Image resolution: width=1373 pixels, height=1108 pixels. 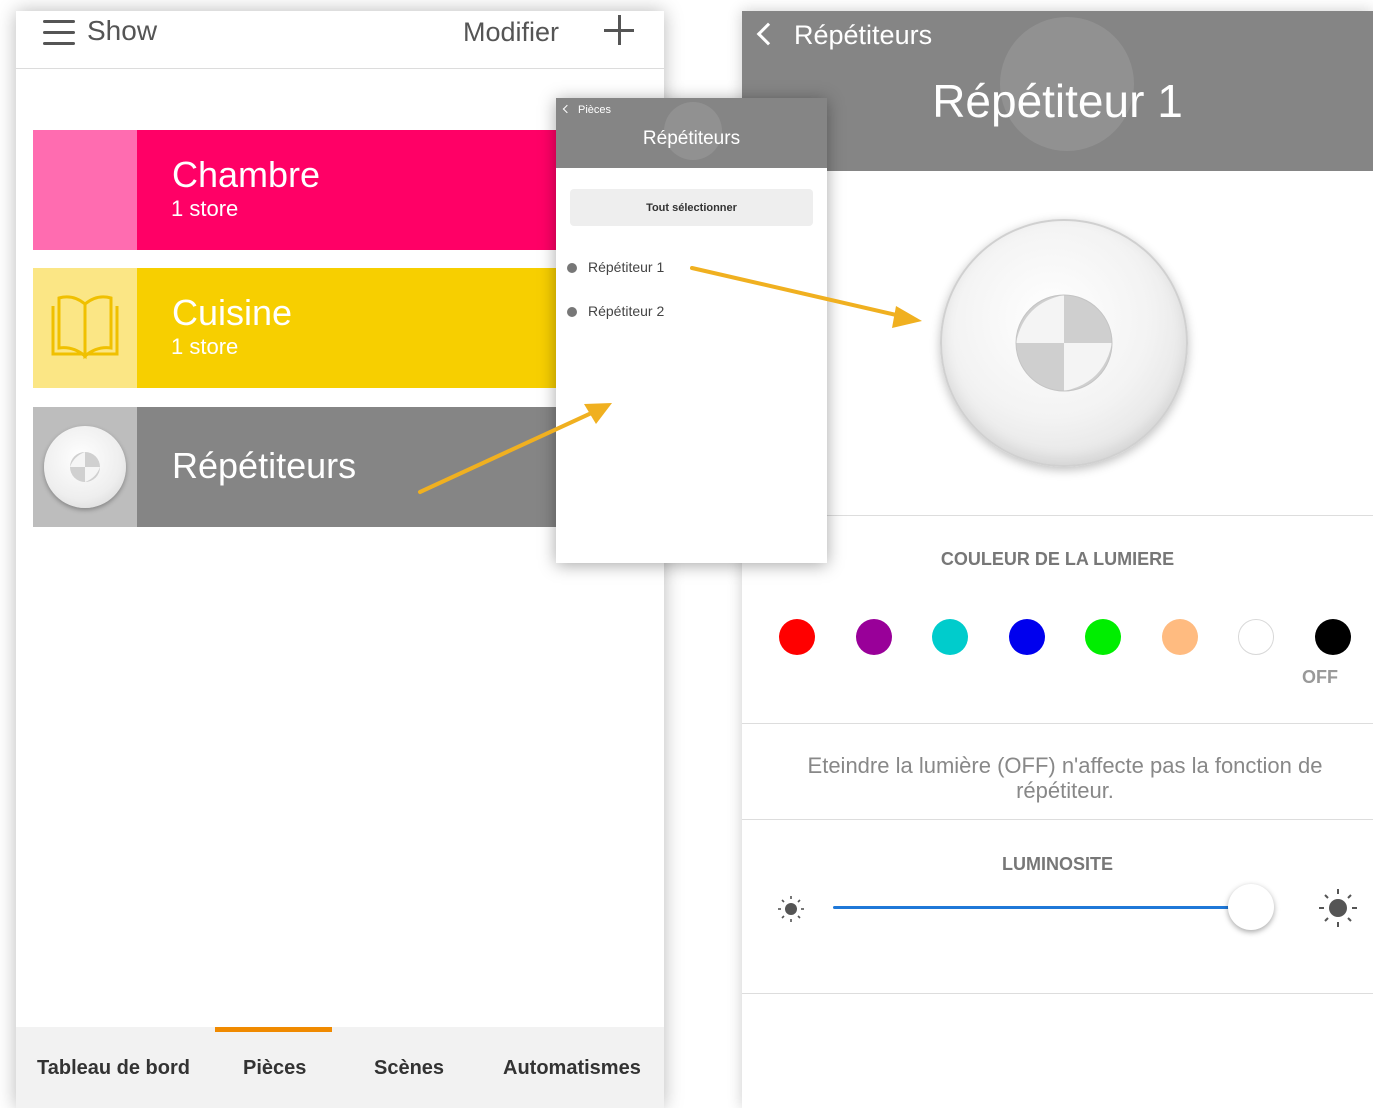 What do you see at coordinates (511, 32) in the screenshot?
I see `edit-button: Modifier` at bounding box center [511, 32].